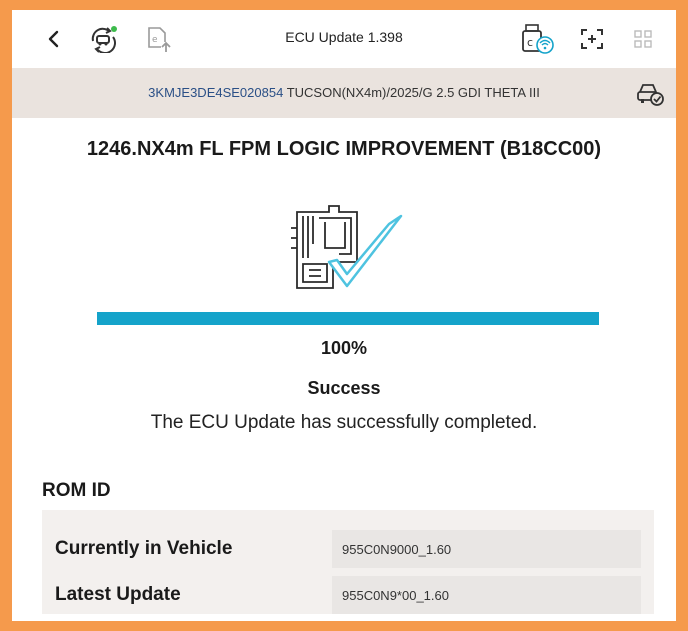 The height and width of the screenshot is (631, 688). What do you see at coordinates (592, 39) in the screenshot?
I see `fullscreen-icon` at bounding box center [592, 39].